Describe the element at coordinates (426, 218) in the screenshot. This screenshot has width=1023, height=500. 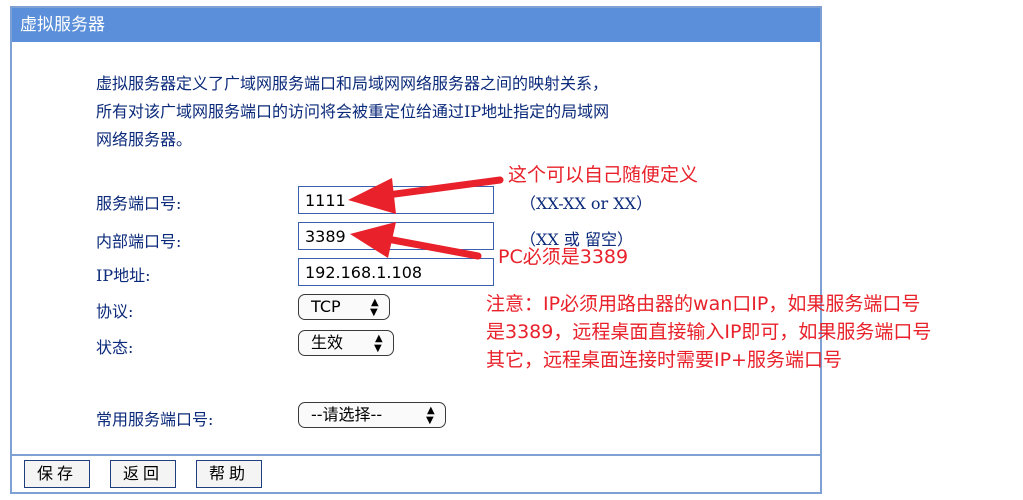
I see `annotation-arrows` at that location.